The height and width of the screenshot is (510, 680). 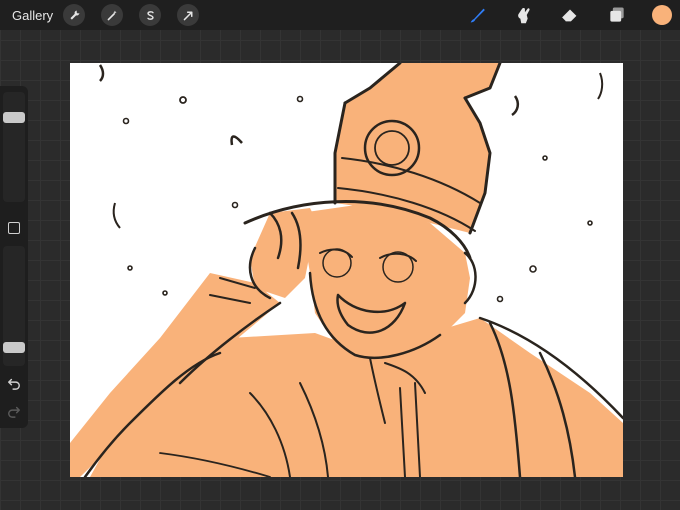 What do you see at coordinates (14, 383) in the screenshot?
I see `undo-icon` at bounding box center [14, 383].